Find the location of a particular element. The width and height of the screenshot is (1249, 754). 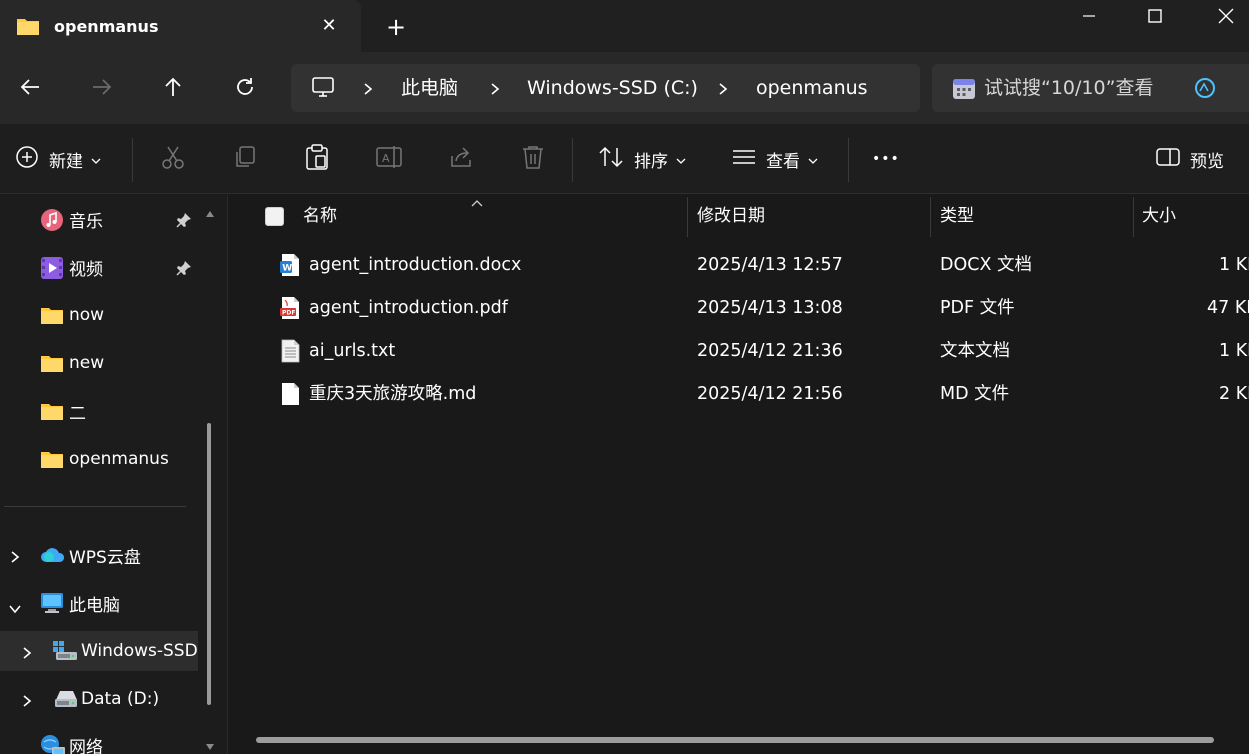

search-box: 试试搜“10/10”查看 is located at coordinates (1090, 88).